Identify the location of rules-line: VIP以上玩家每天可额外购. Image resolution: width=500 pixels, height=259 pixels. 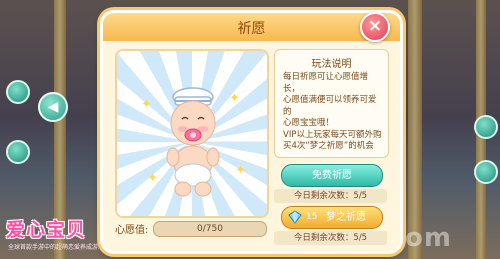
(332, 134).